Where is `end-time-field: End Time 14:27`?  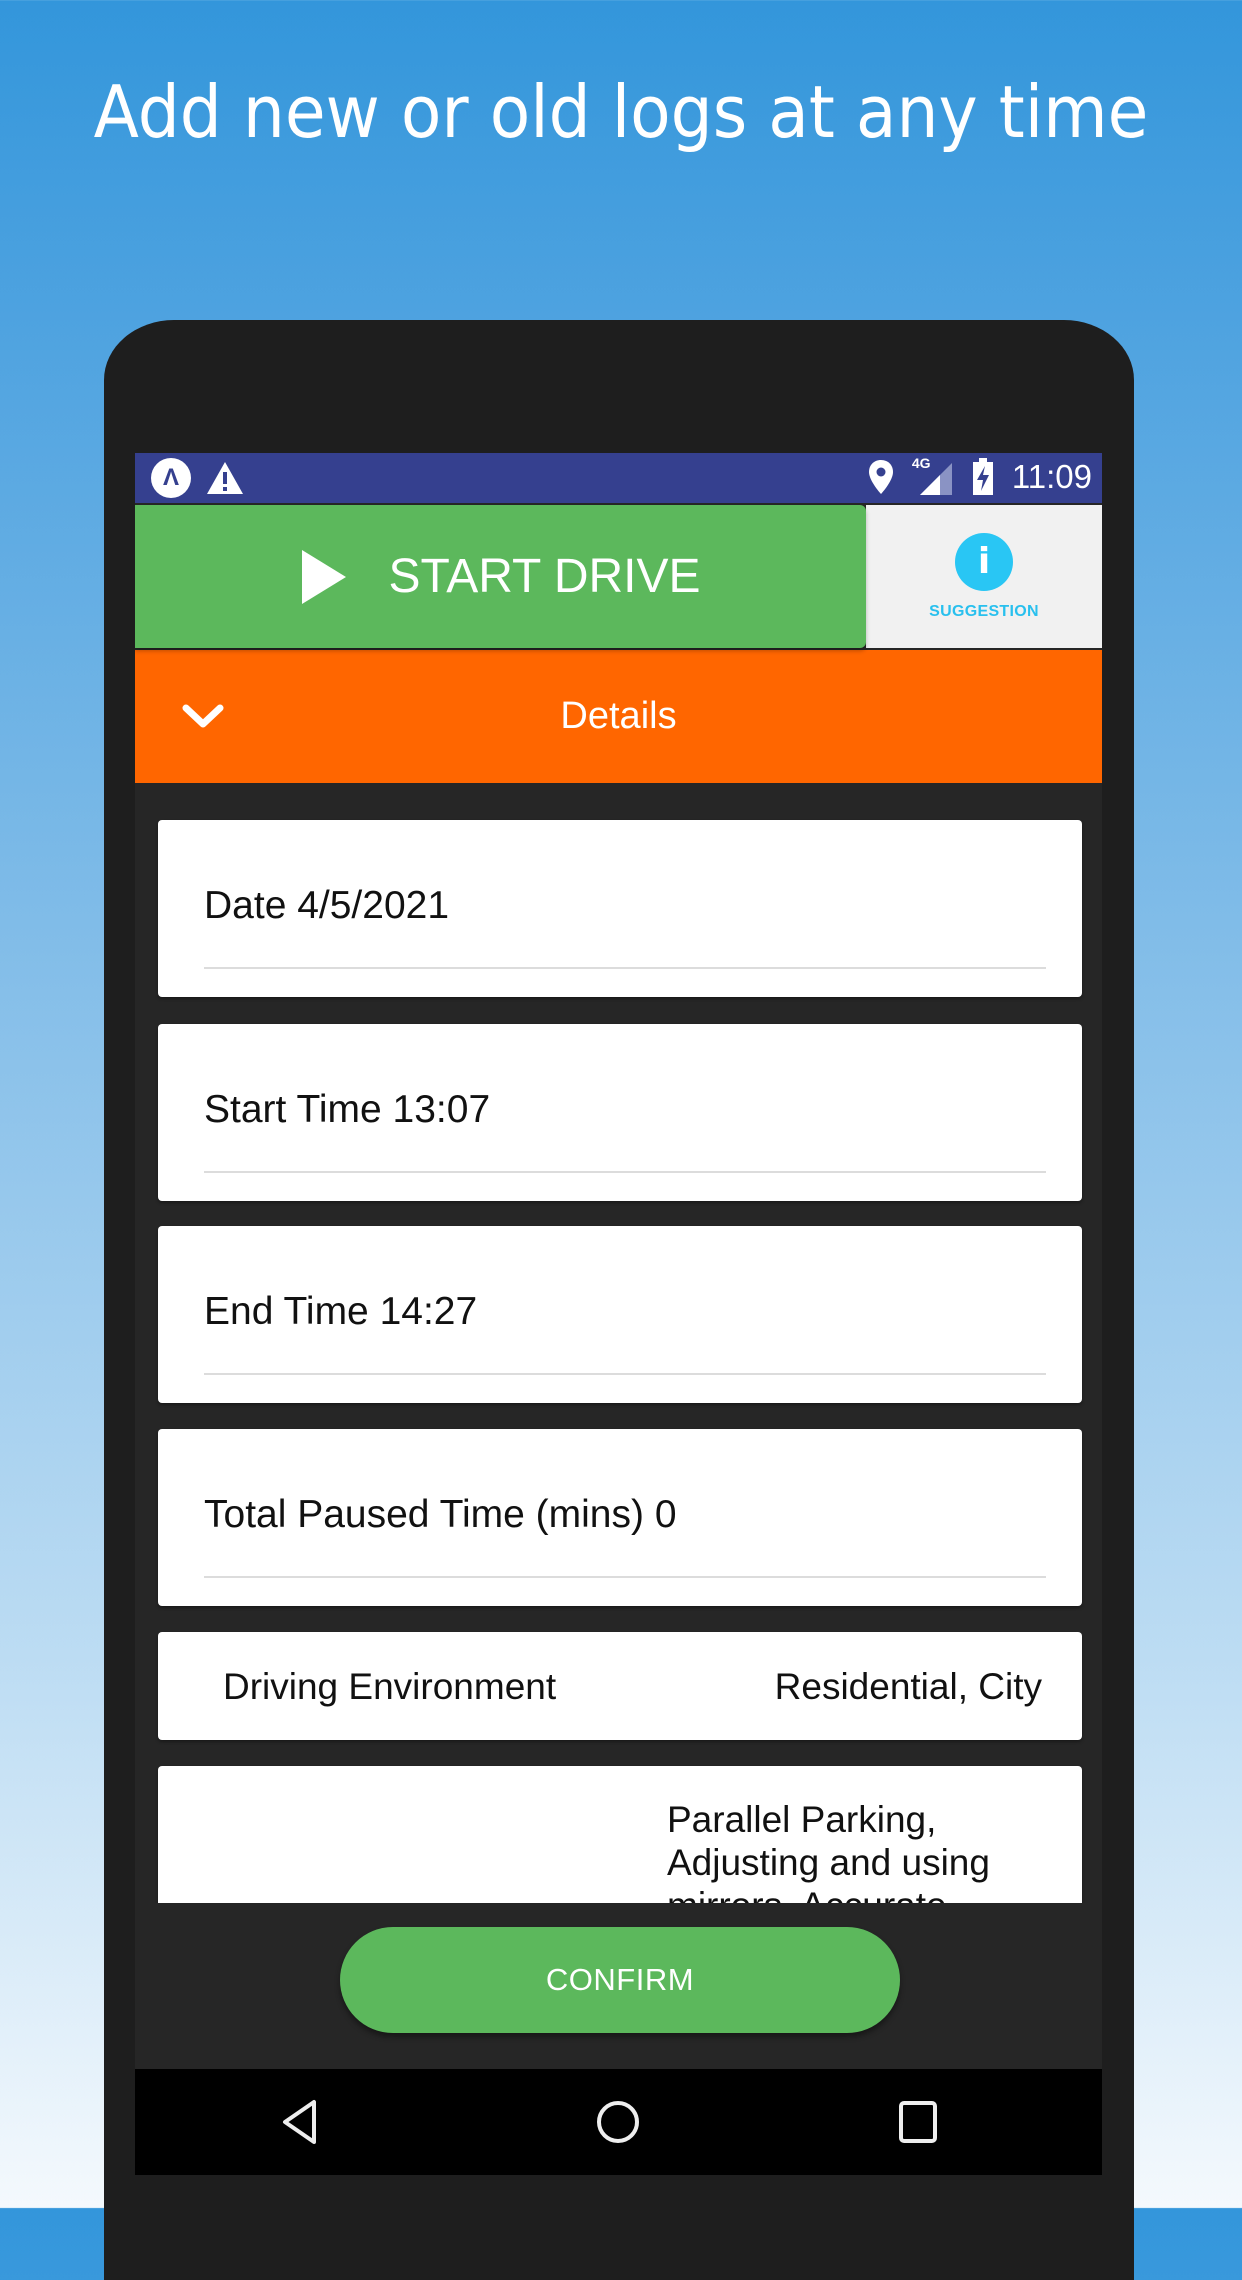 end-time-field: End Time 14:27 is located at coordinates (620, 1314).